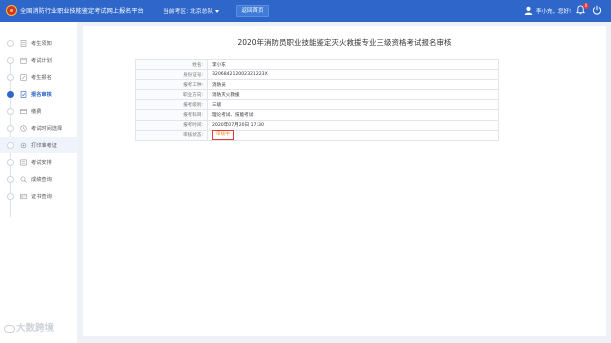 This screenshot has width=611, height=343. I want to click on step-dot-active, so click(10, 94).